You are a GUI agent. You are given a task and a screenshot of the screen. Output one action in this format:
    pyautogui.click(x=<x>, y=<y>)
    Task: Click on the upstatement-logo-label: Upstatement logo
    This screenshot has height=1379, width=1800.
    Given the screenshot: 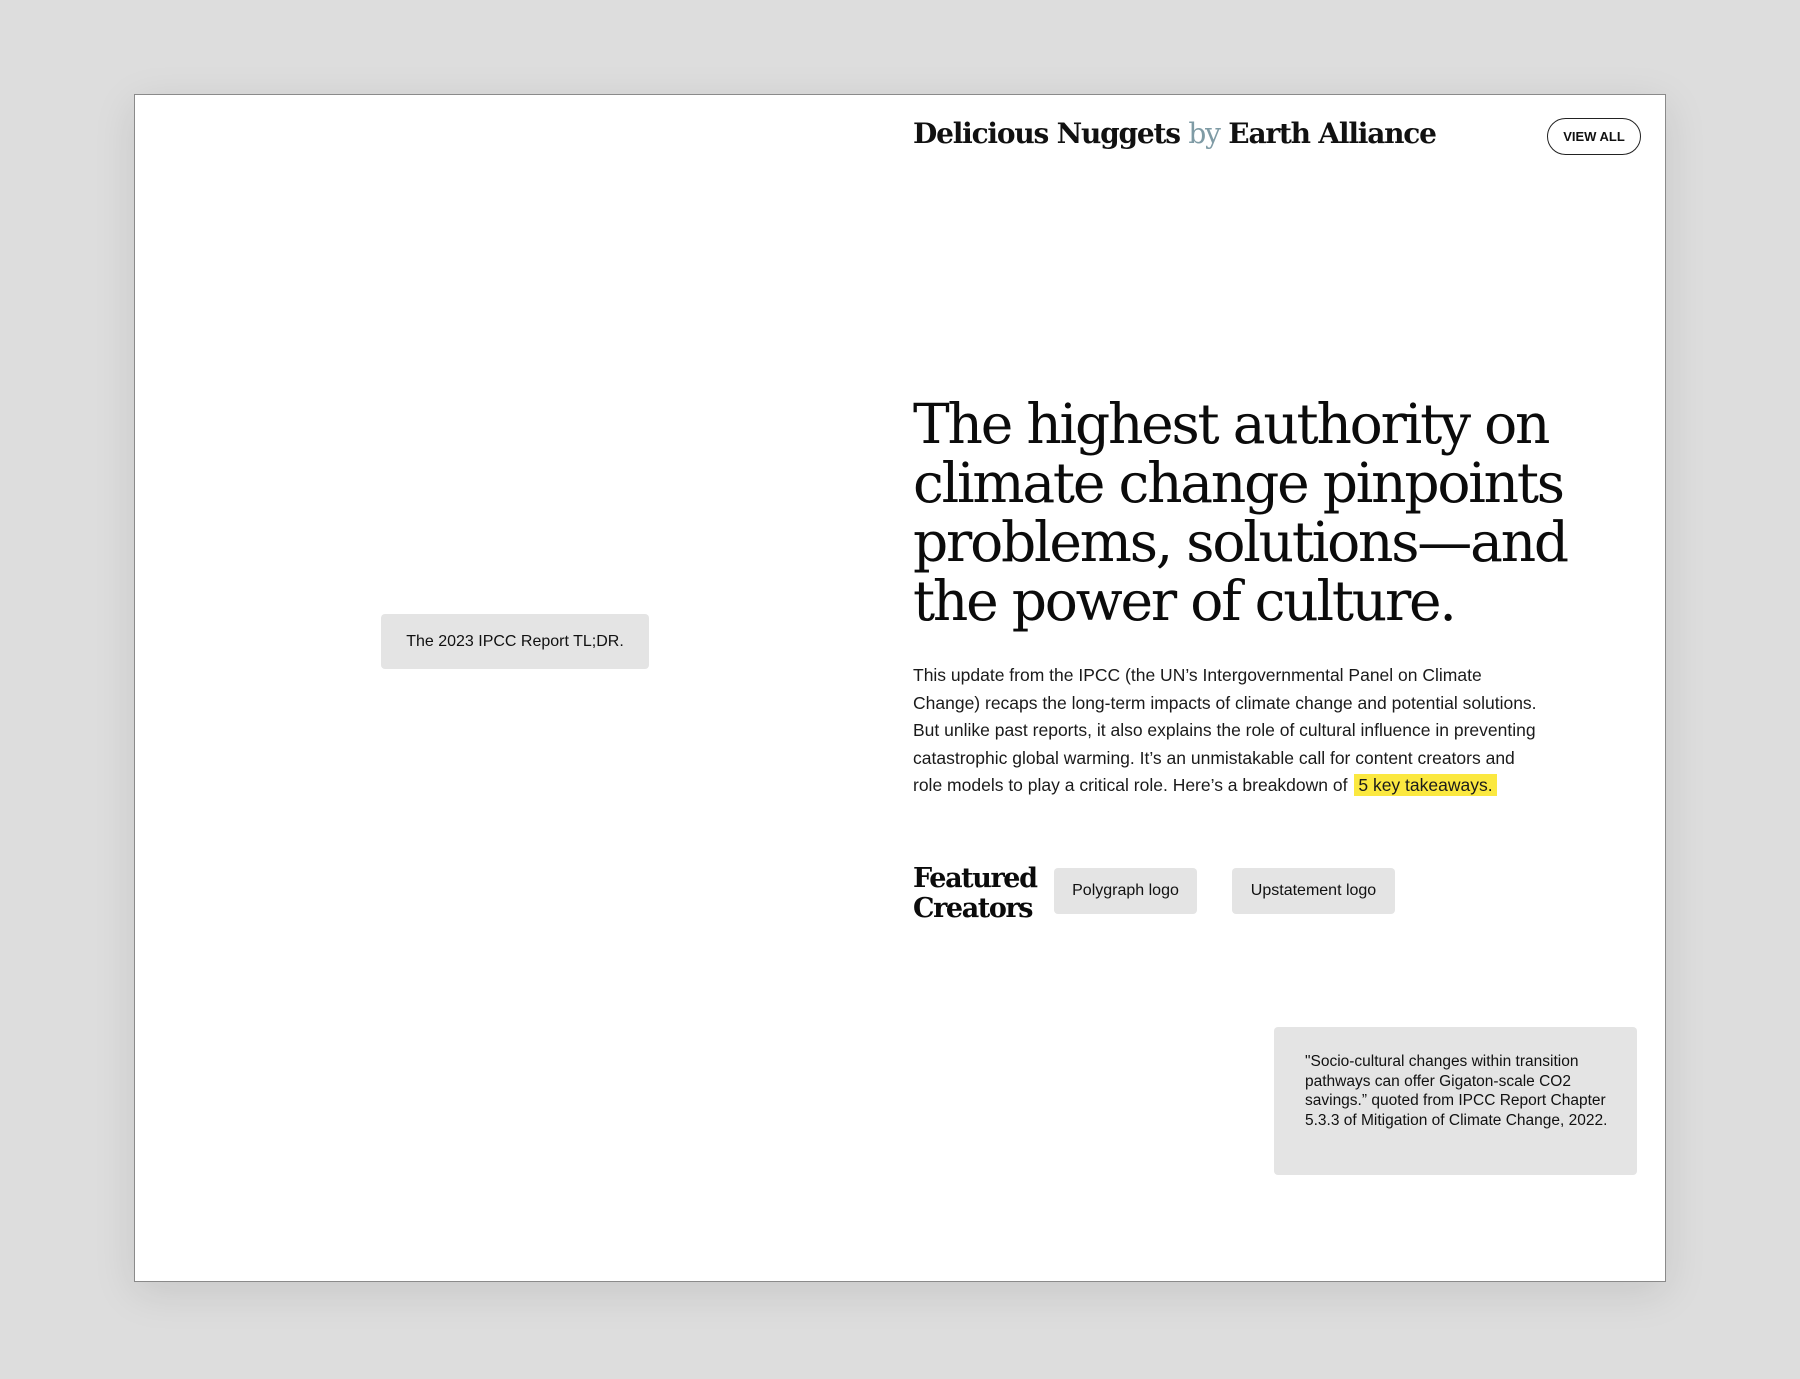 What is the action you would take?
    pyautogui.click(x=1313, y=890)
    